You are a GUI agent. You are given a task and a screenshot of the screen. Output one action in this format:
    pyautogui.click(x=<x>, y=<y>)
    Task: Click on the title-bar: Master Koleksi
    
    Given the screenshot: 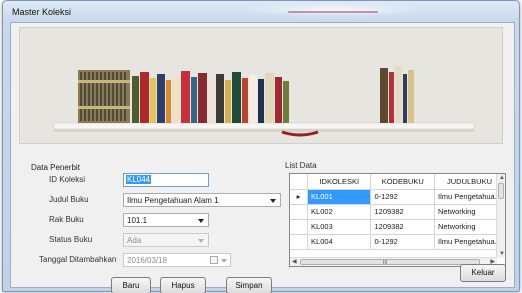 What is the action you would take?
    pyautogui.click(x=261, y=12)
    